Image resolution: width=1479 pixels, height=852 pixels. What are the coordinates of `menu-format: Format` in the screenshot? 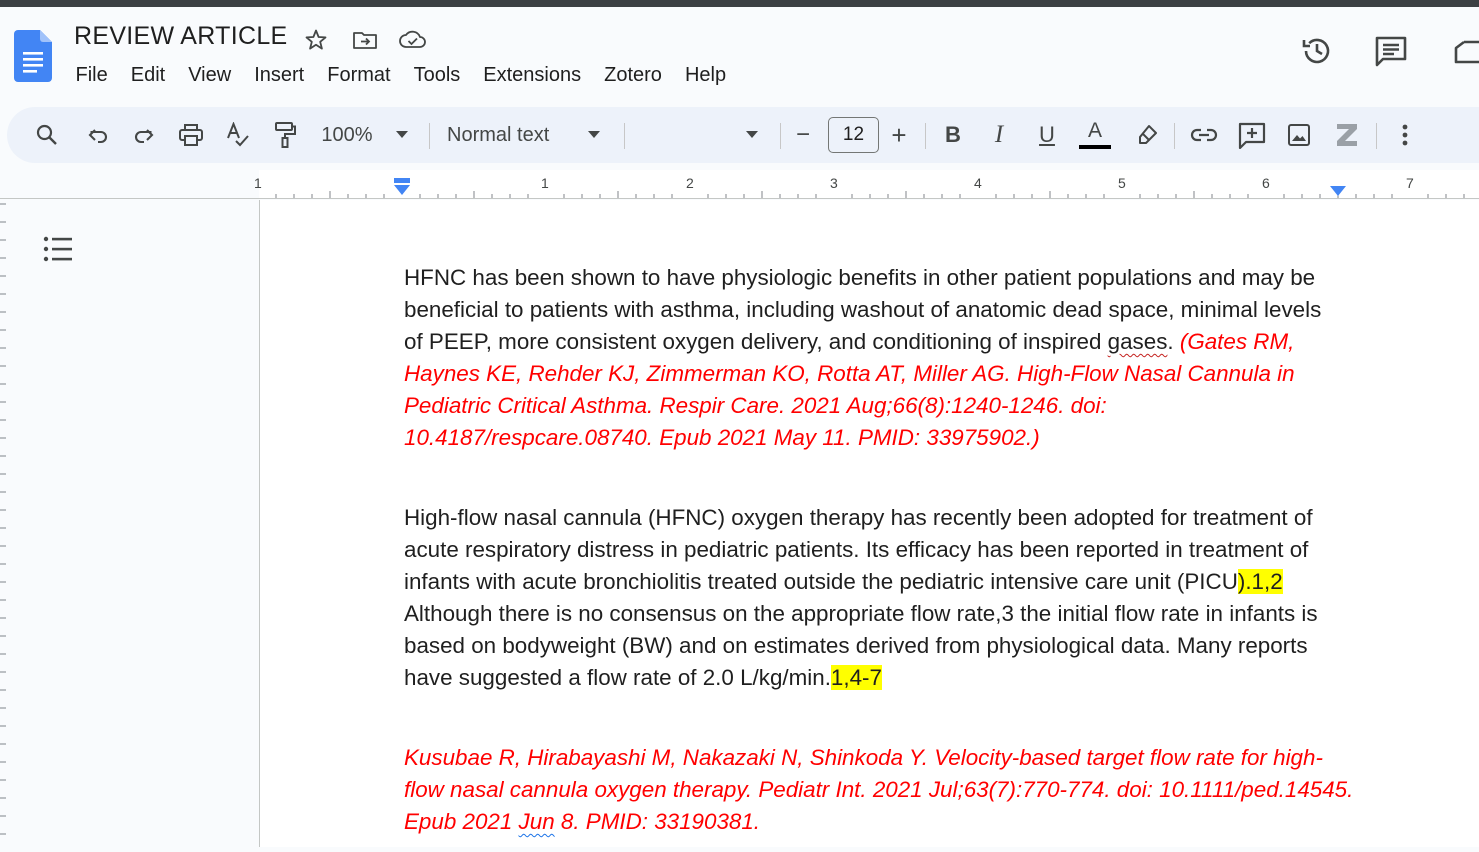 It's located at (359, 75).